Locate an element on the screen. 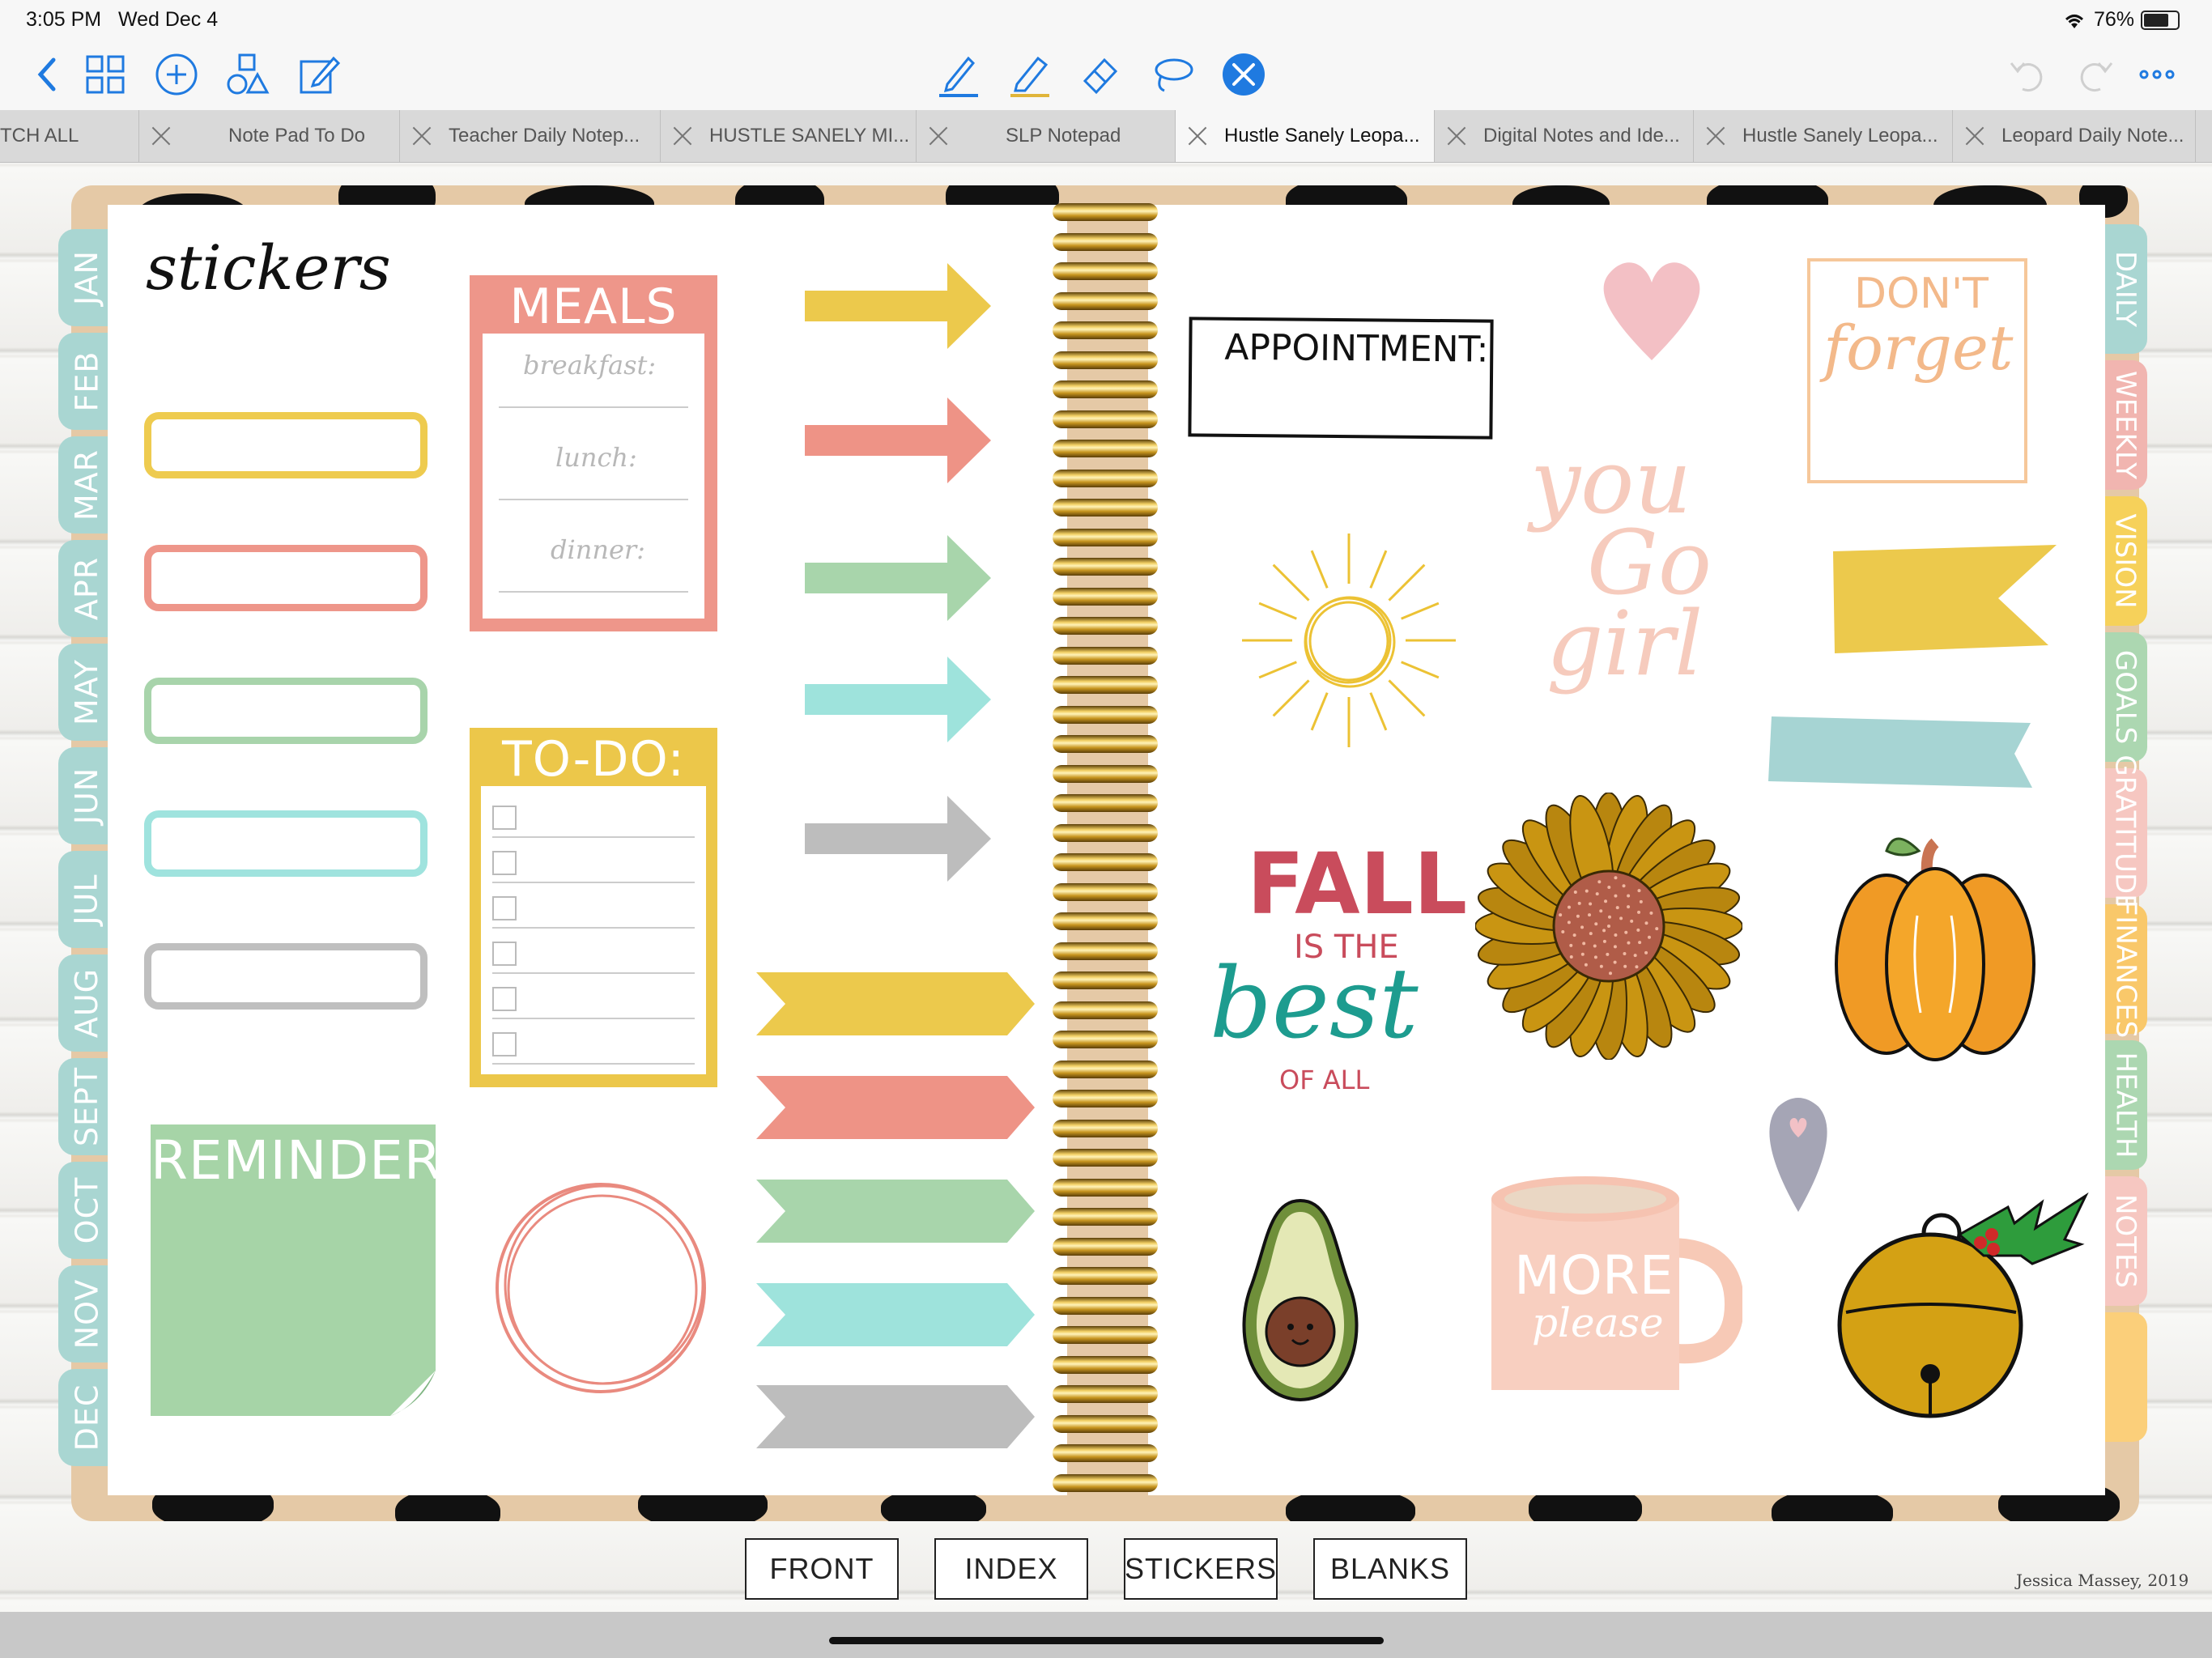 This screenshot has height=1658, width=2212. avocado-sticker is located at coordinates (1300, 1301).